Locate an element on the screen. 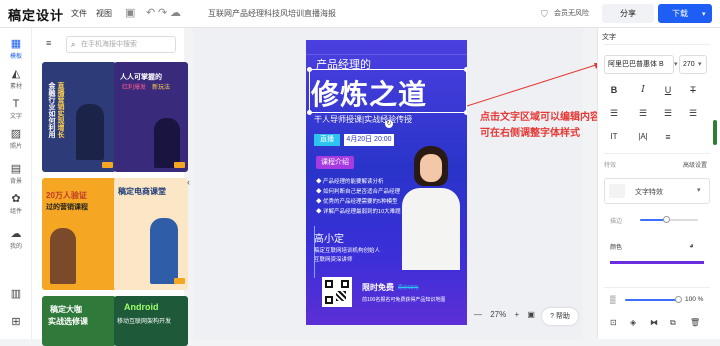  poster-live-tag: 直播 is located at coordinates (327, 140).